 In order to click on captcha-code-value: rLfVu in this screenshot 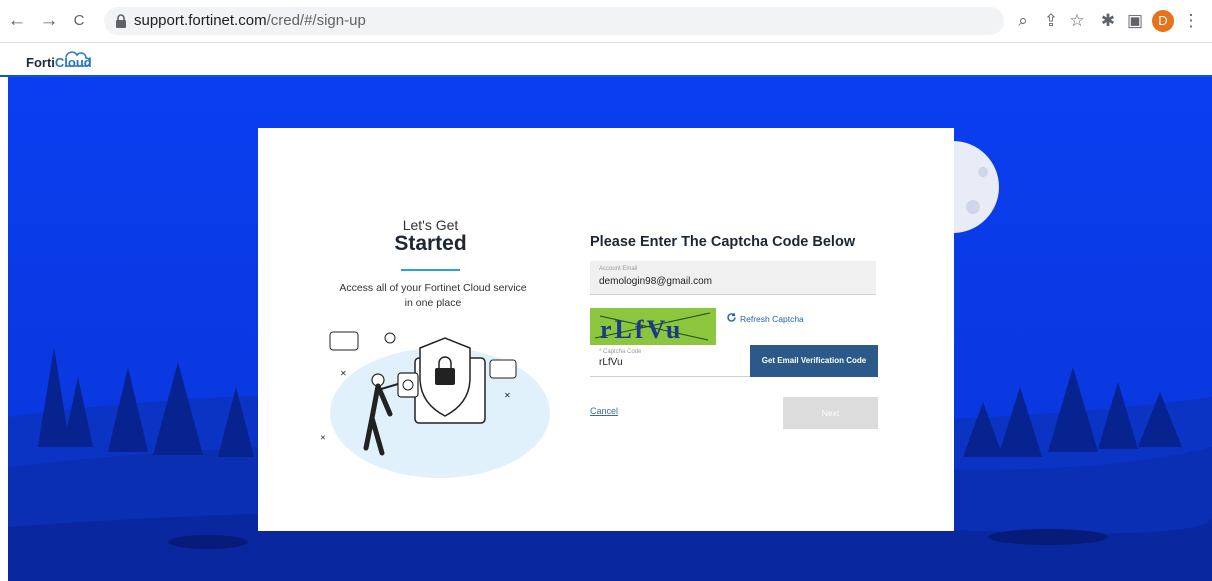, I will do `click(611, 362)`.